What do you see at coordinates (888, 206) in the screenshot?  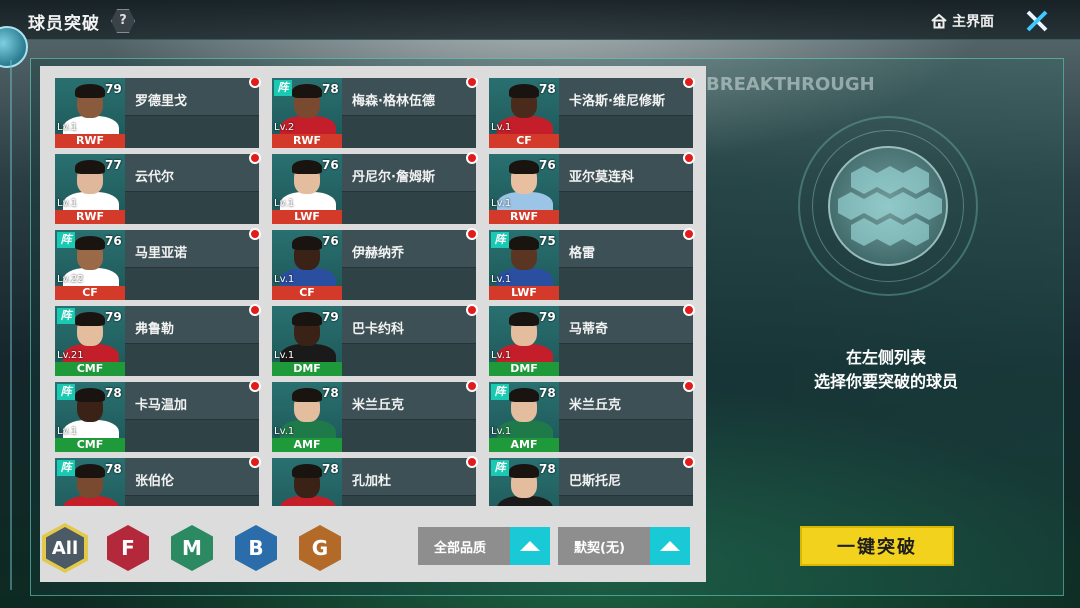 I see `player-slot-icon` at bounding box center [888, 206].